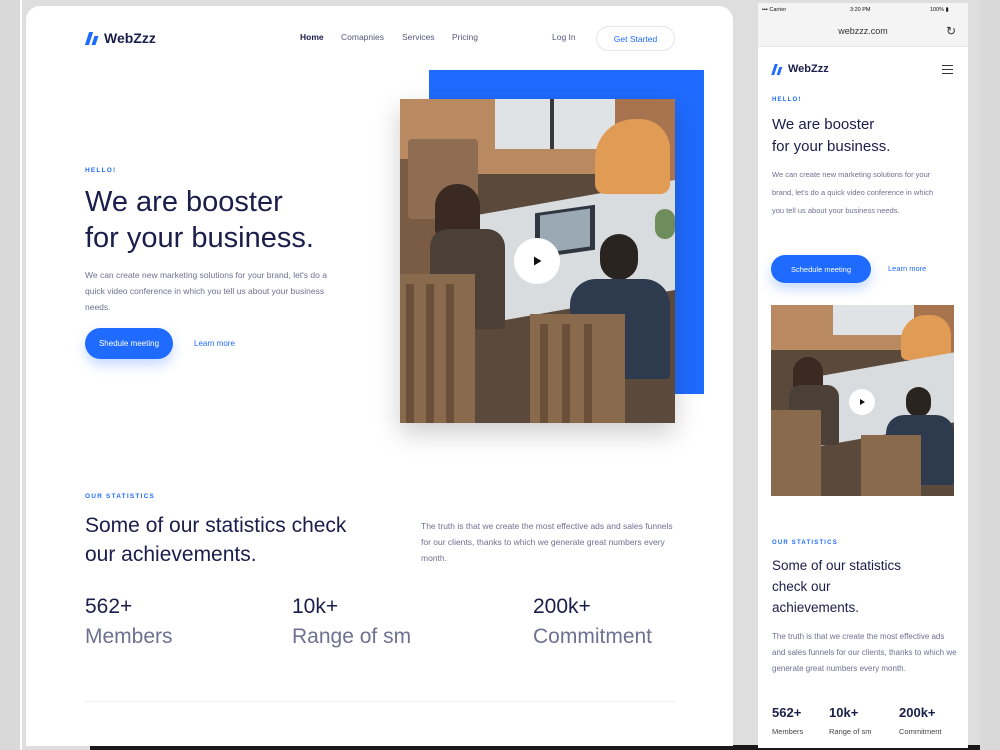  I want to click on section-divider, so click(380, 701).